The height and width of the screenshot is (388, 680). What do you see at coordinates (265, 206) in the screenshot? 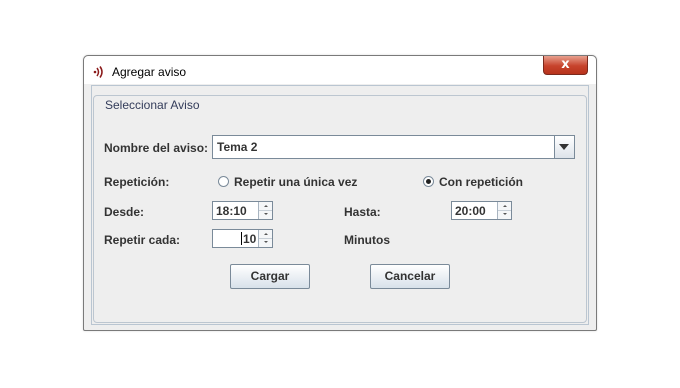
I see `desde-up-arrow-icon` at bounding box center [265, 206].